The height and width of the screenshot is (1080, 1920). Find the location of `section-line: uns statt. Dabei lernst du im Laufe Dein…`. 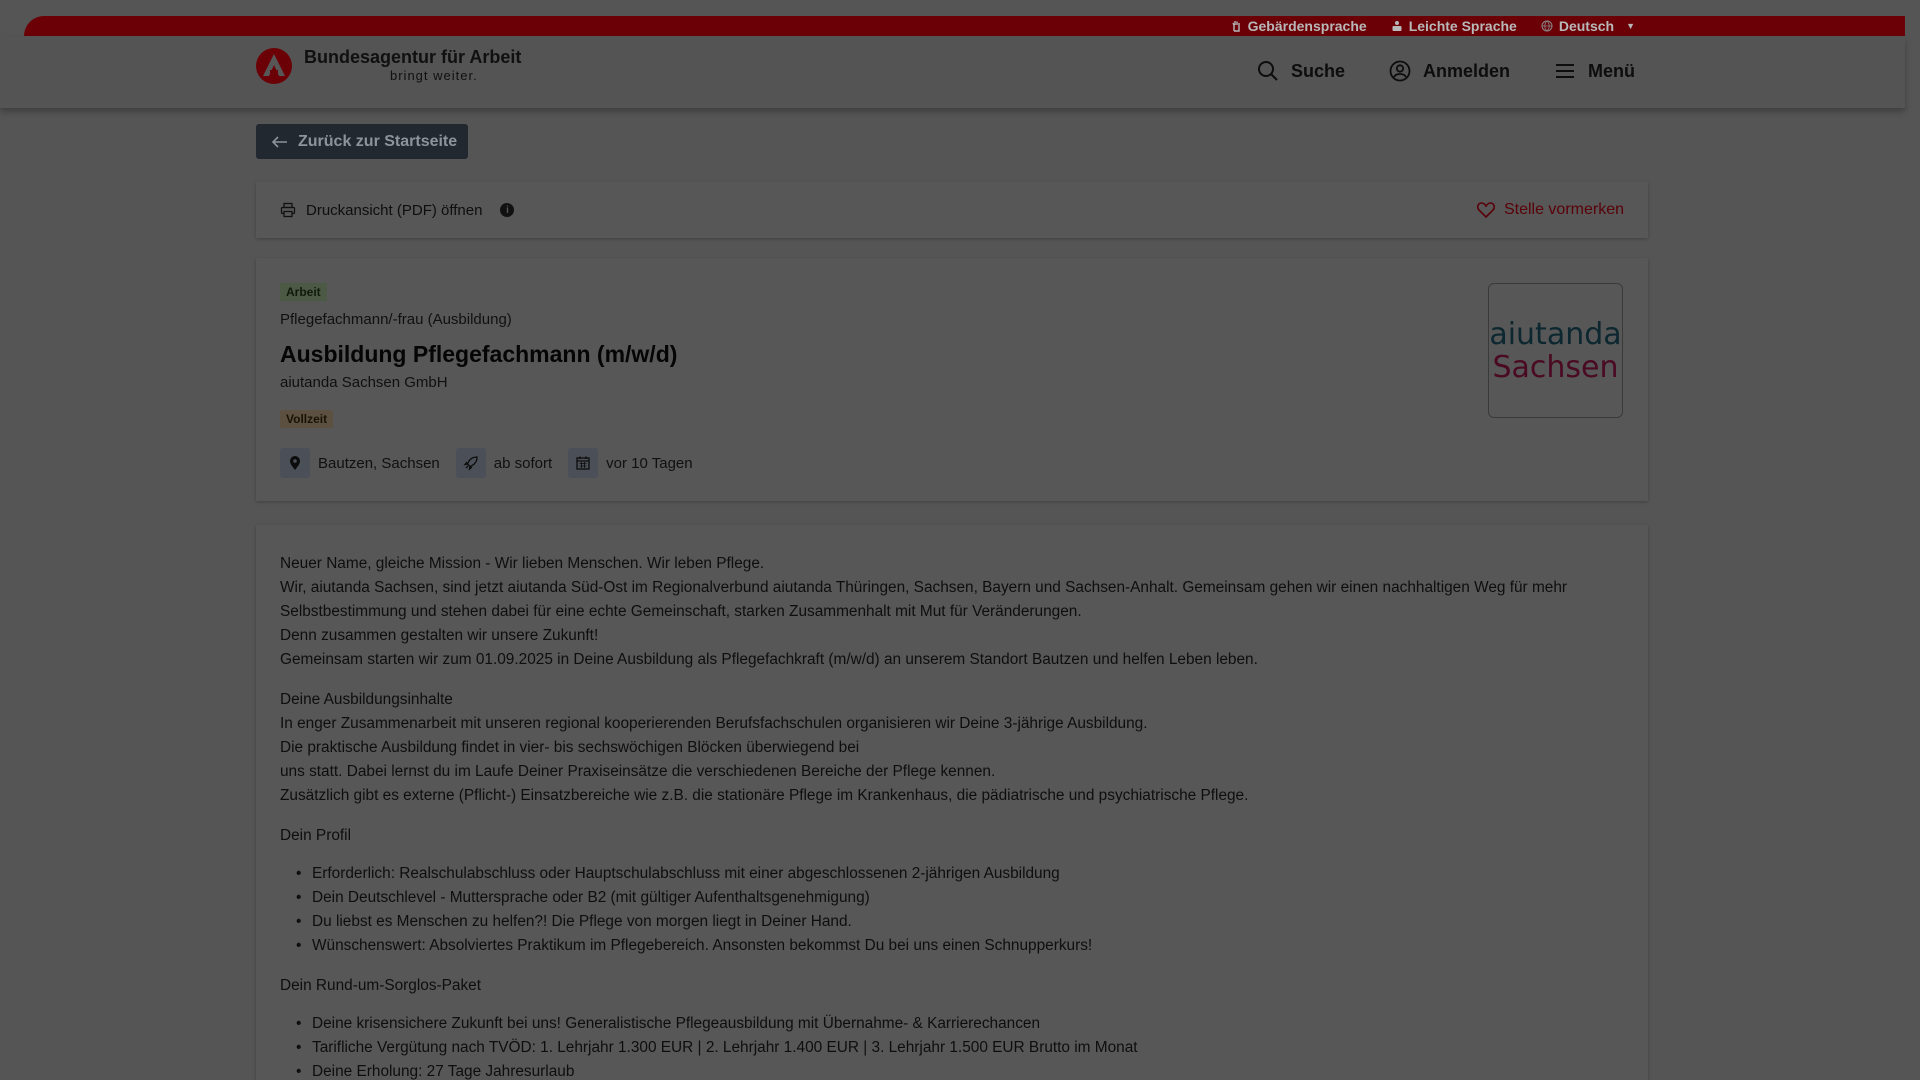

section-line: uns statt. Dabei lernst du im Laufe Dein… is located at coordinates (638, 771).